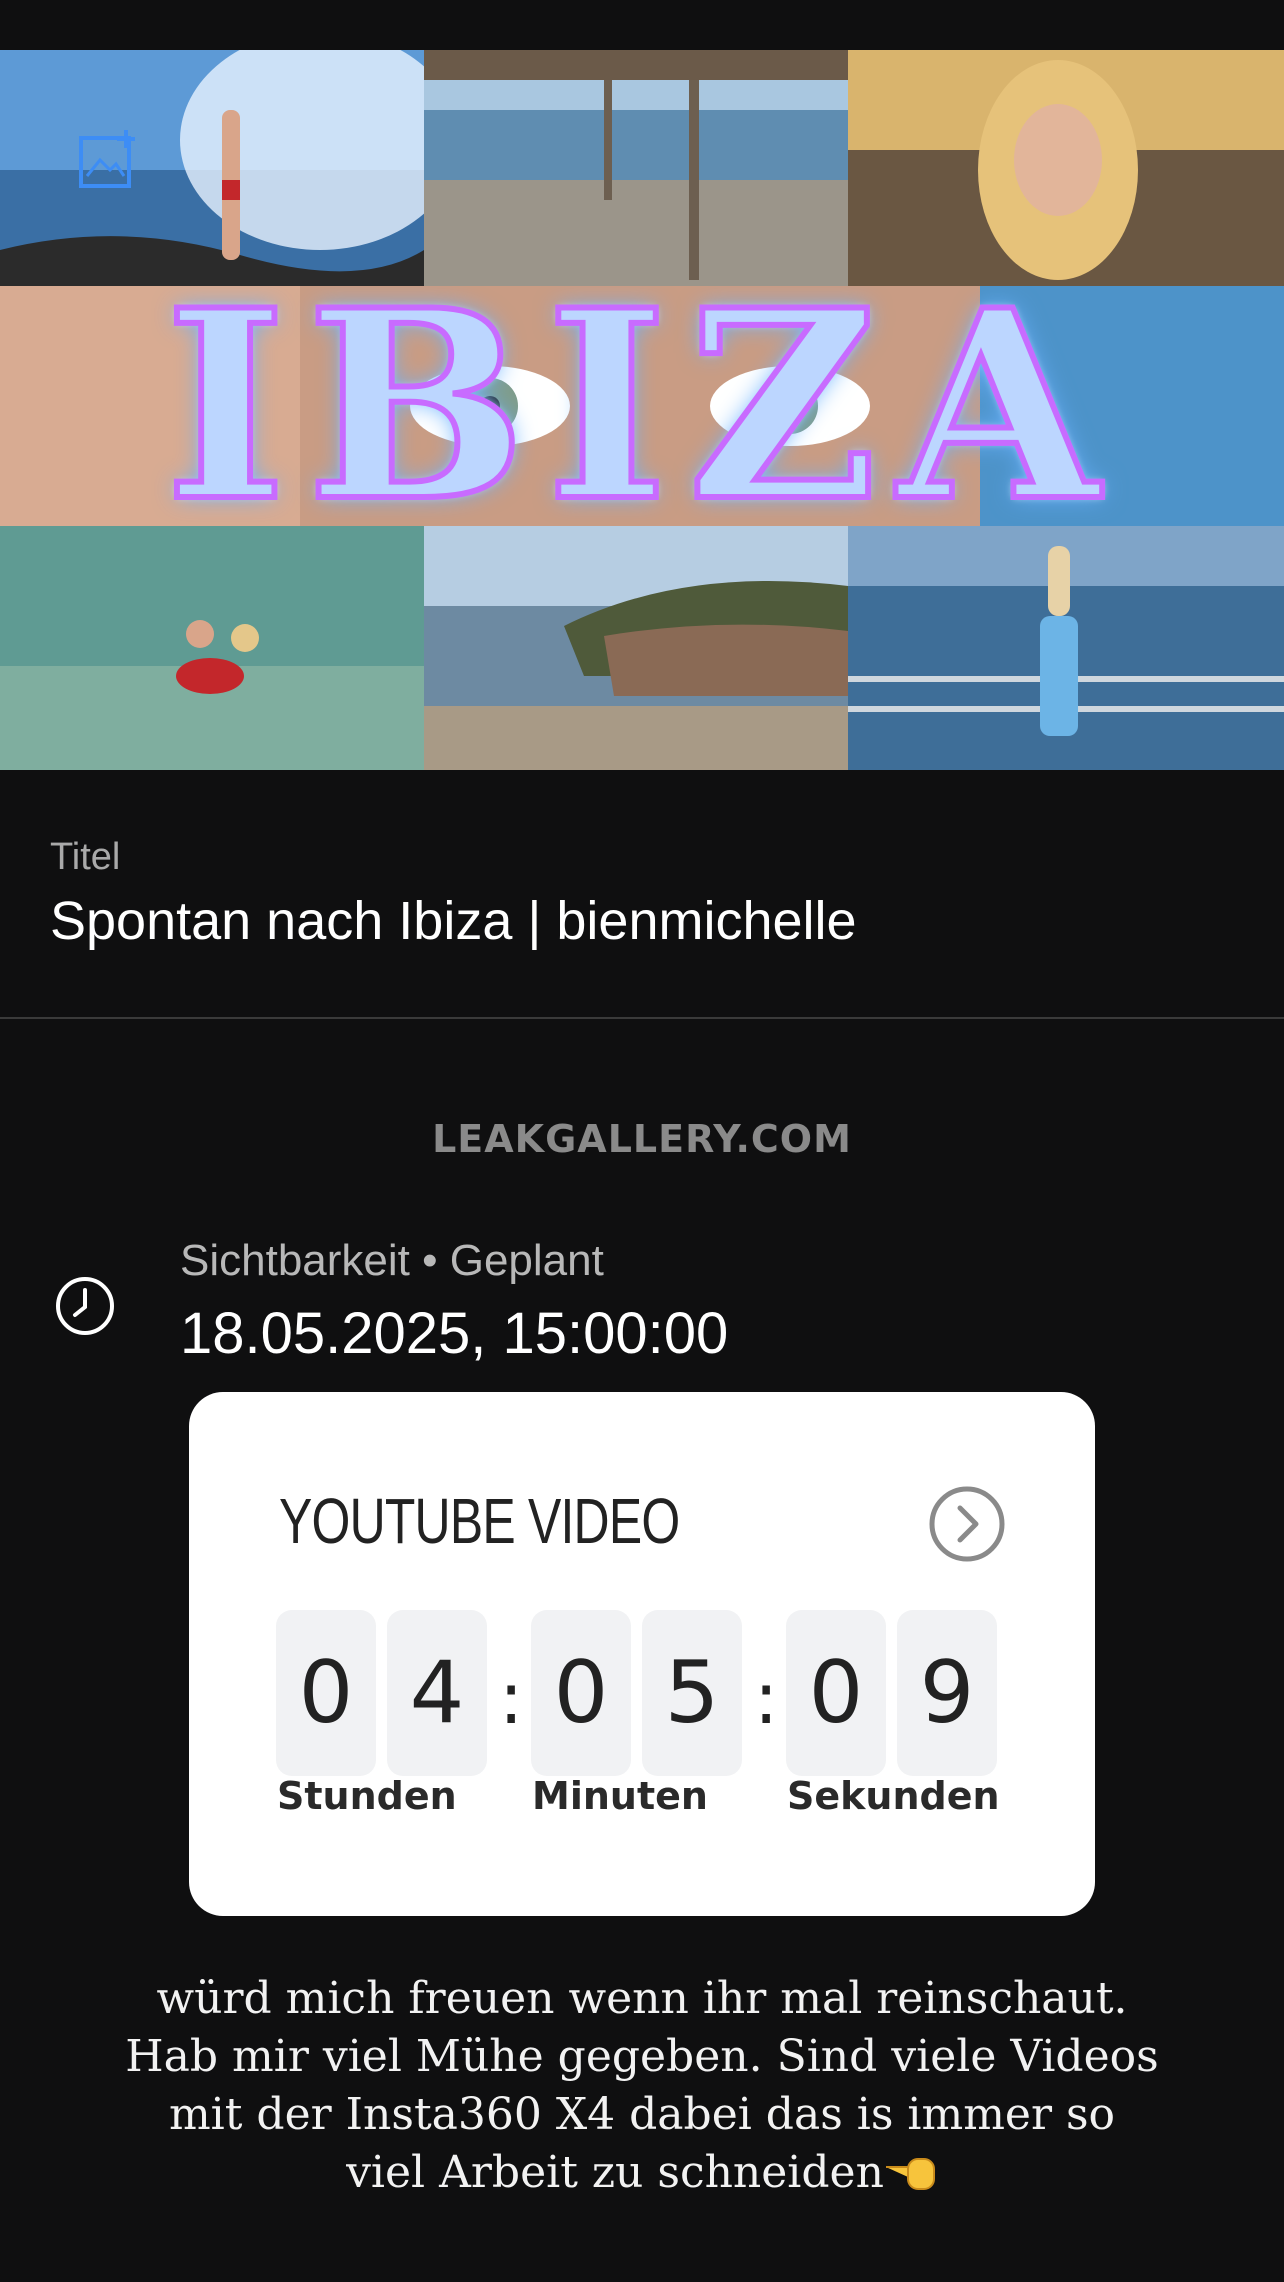 The height and width of the screenshot is (2282, 1284). Describe the element at coordinates (636, 648) in the screenshot. I see `photo-rocky-coast` at that location.